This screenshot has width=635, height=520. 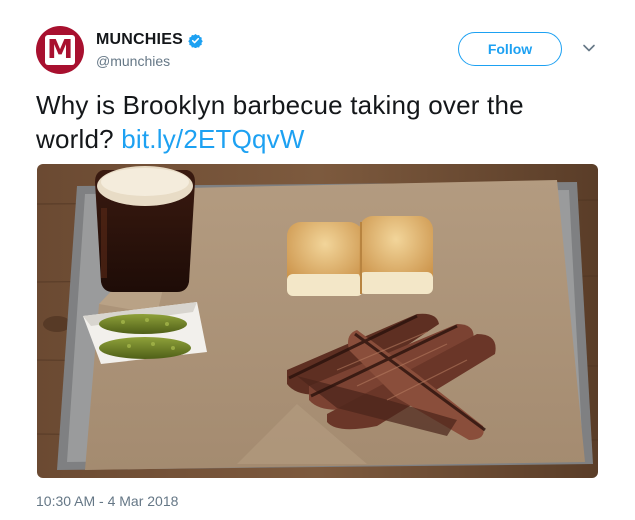 What do you see at coordinates (107, 501) in the screenshot?
I see `tweet-timestamp: 10:30 AM - 4 Mar 2018` at bounding box center [107, 501].